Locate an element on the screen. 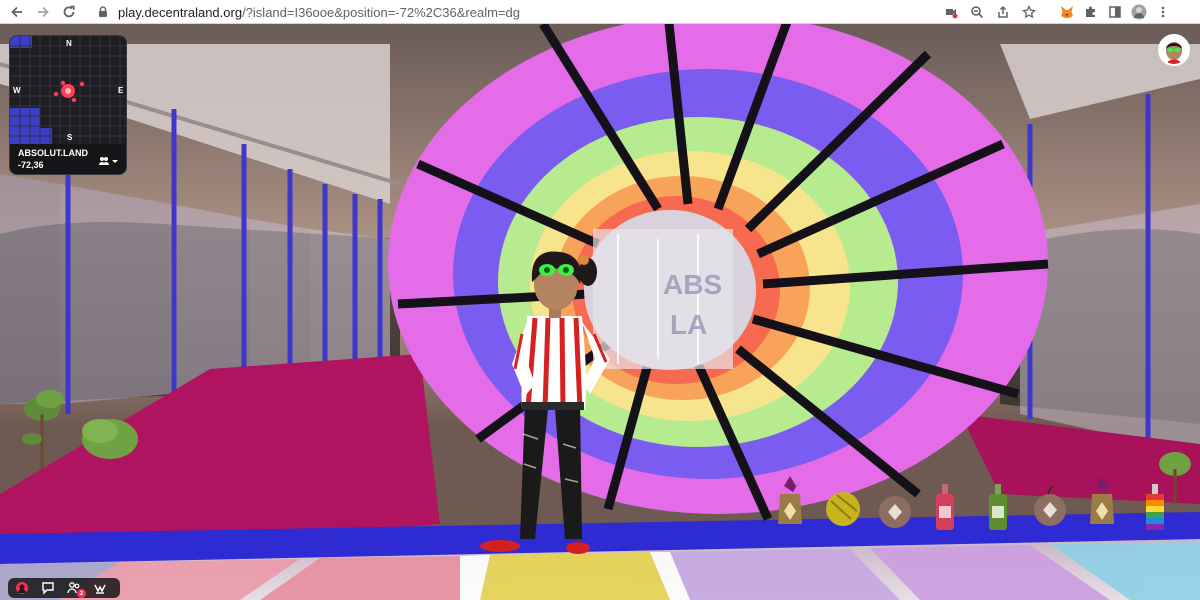  zoom-icon is located at coordinates (977, 12).